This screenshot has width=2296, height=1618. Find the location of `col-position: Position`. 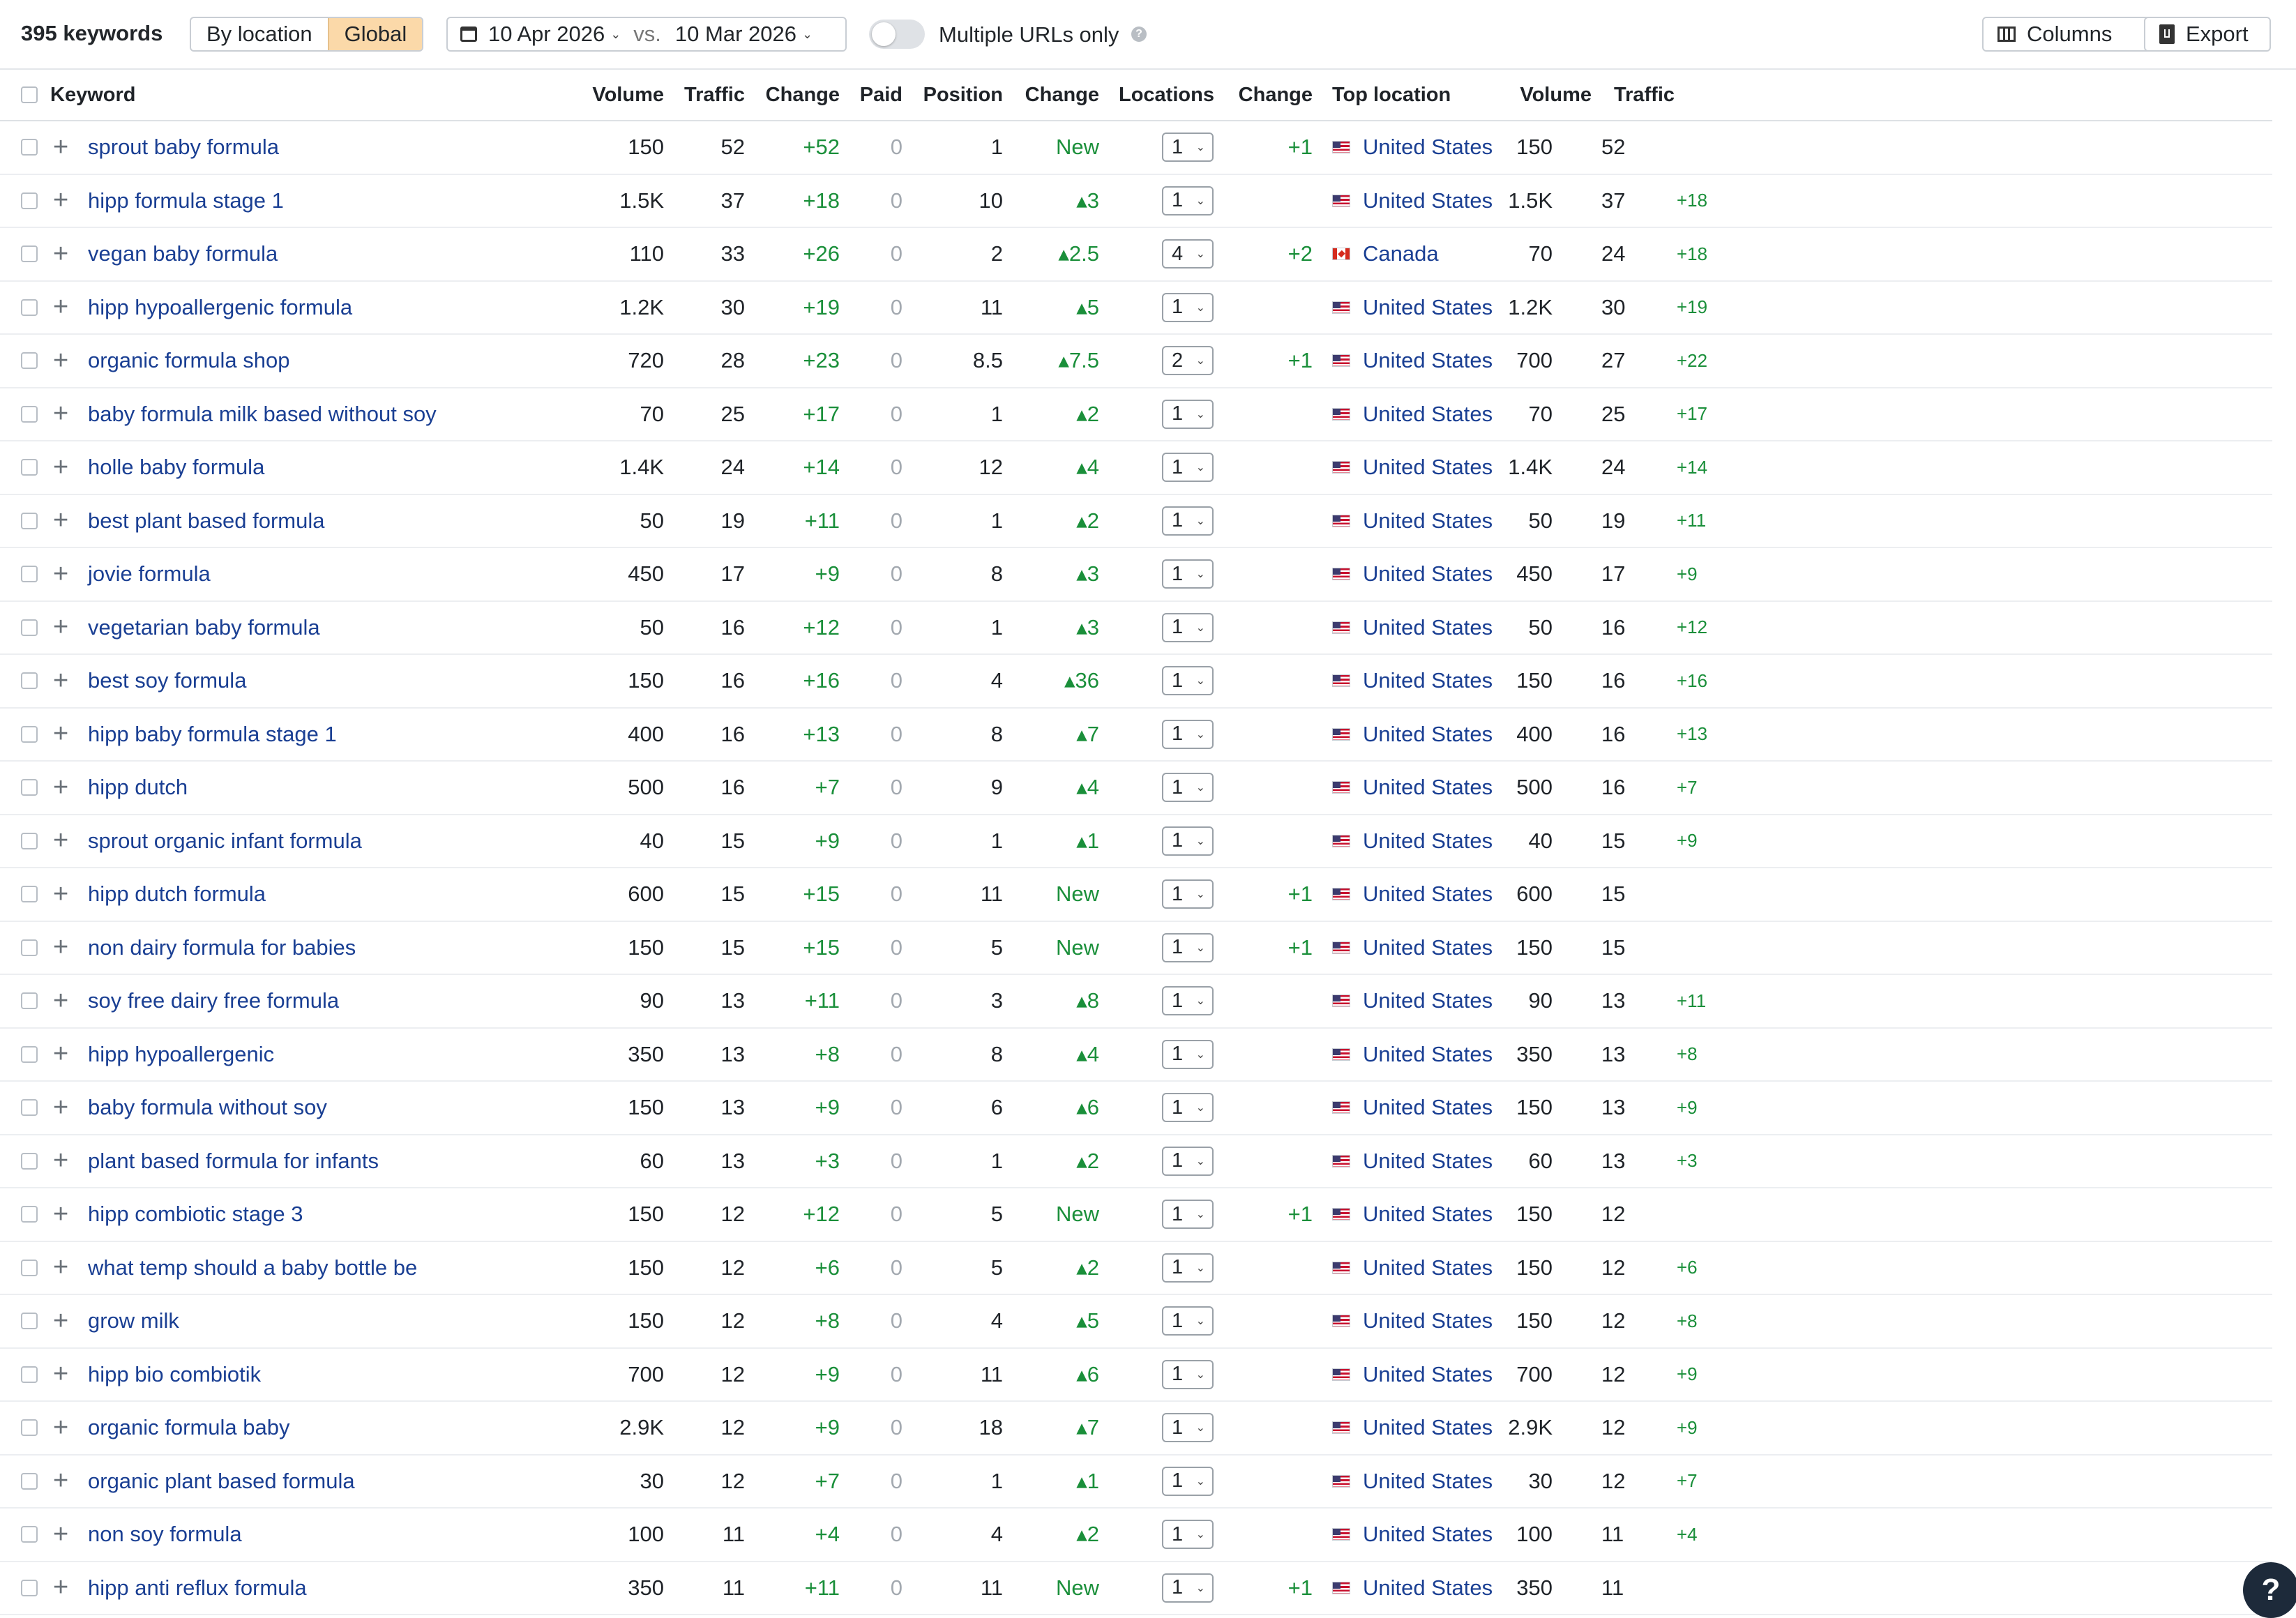

col-position: Position is located at coordinates (953, 95).